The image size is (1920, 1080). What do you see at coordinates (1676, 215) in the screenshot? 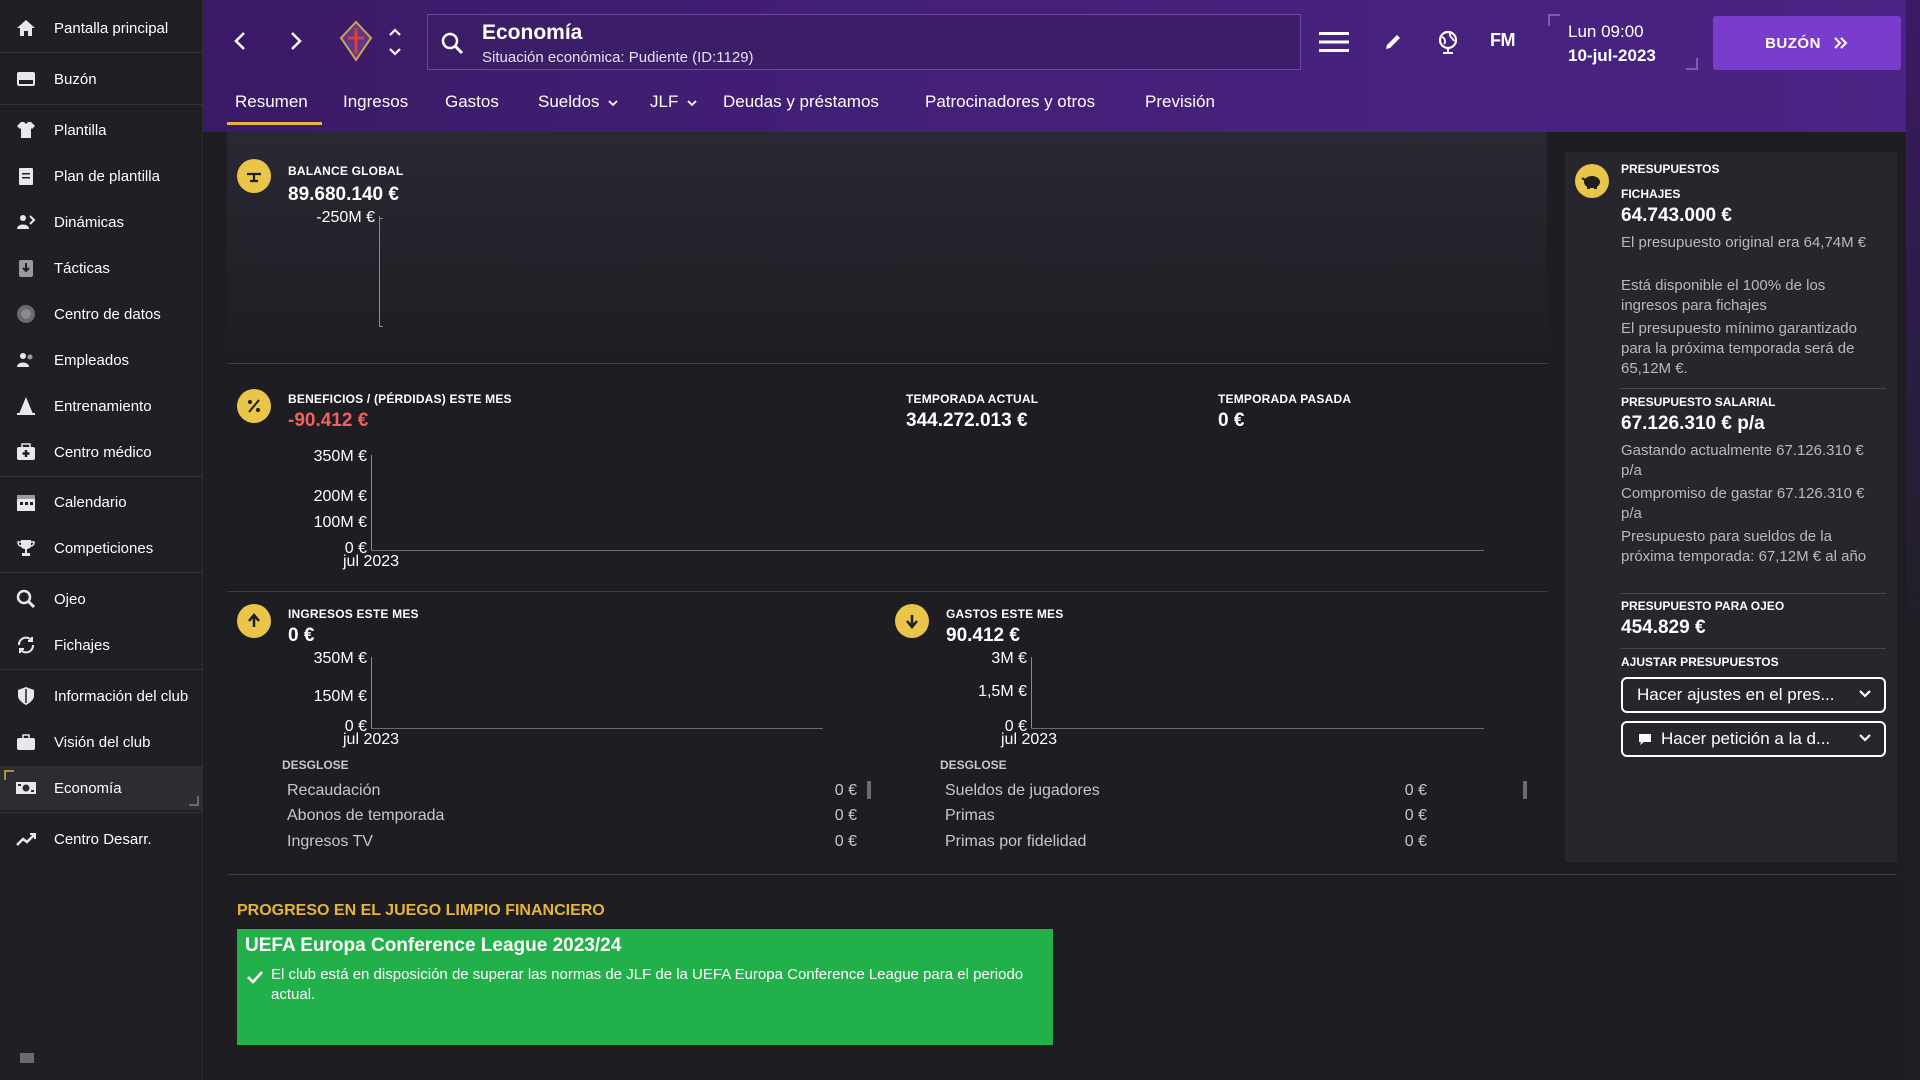
I see `transfer-budget-value: 64.743.000 €` at bounding box center [1676, 215].